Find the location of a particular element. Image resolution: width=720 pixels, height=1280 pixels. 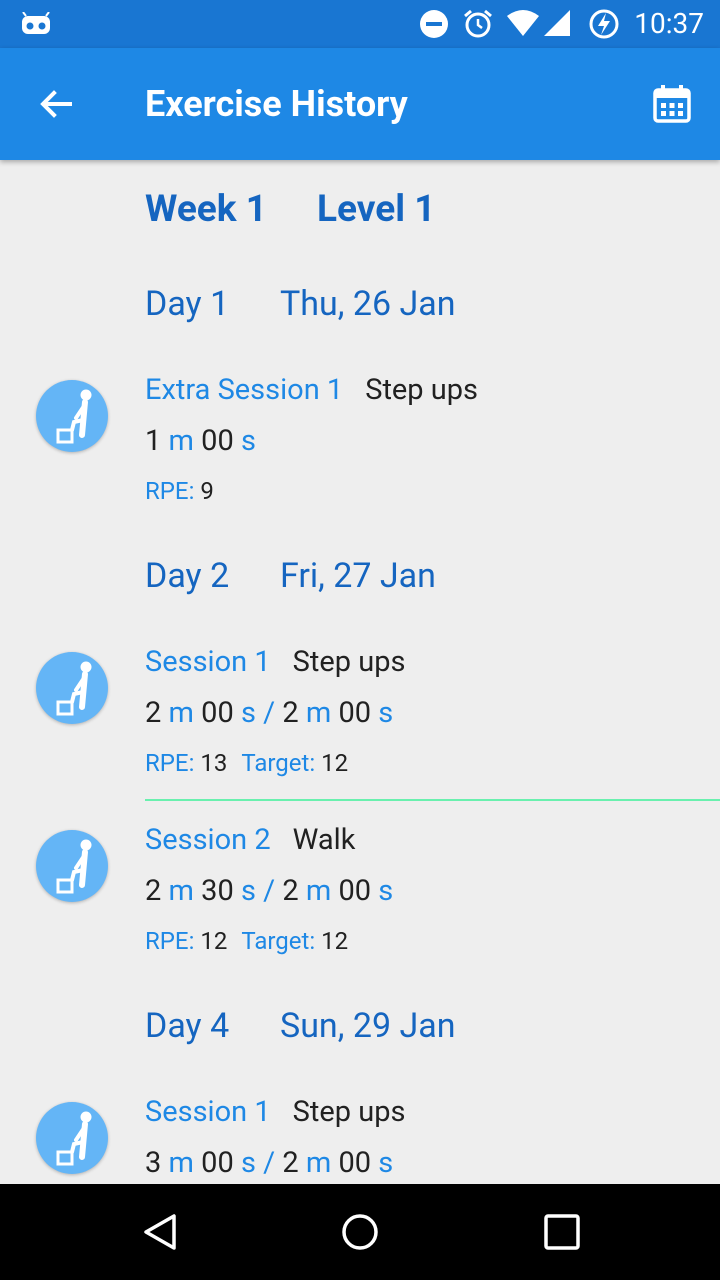

back-triangle-icon is located at coordinates (160, 1232).